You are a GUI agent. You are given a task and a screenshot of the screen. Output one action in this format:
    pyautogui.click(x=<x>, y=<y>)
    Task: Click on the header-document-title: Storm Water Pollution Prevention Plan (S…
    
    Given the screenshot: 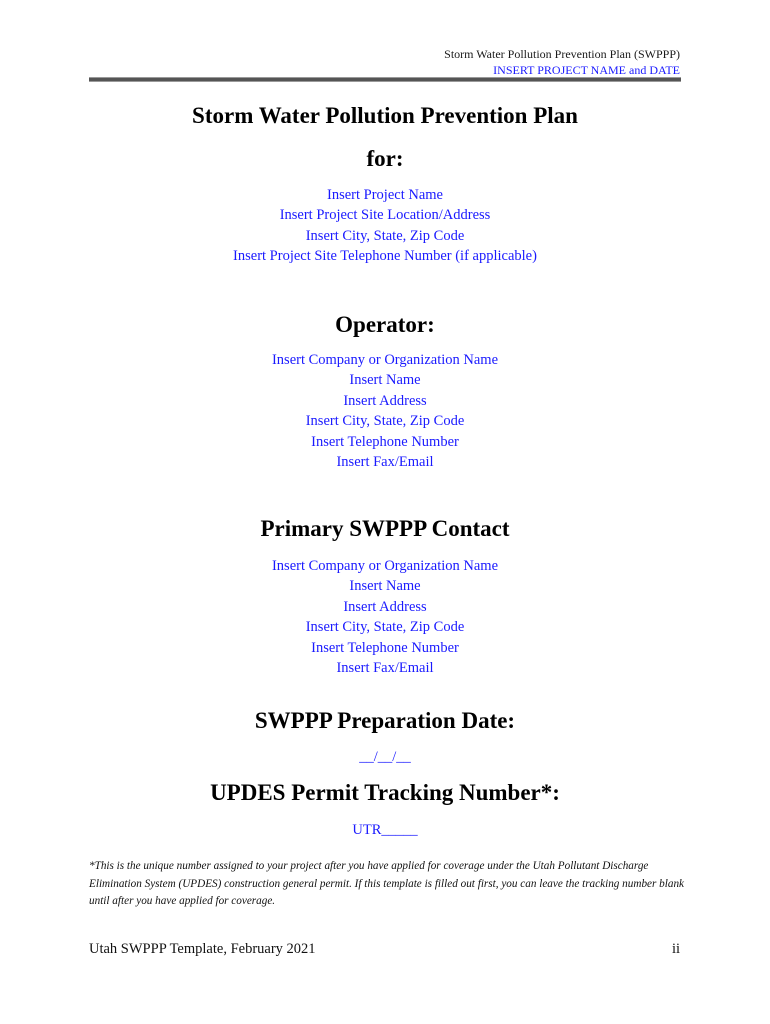 What is the action you would take?
    pyautogui.click(x=562, y=54)
    